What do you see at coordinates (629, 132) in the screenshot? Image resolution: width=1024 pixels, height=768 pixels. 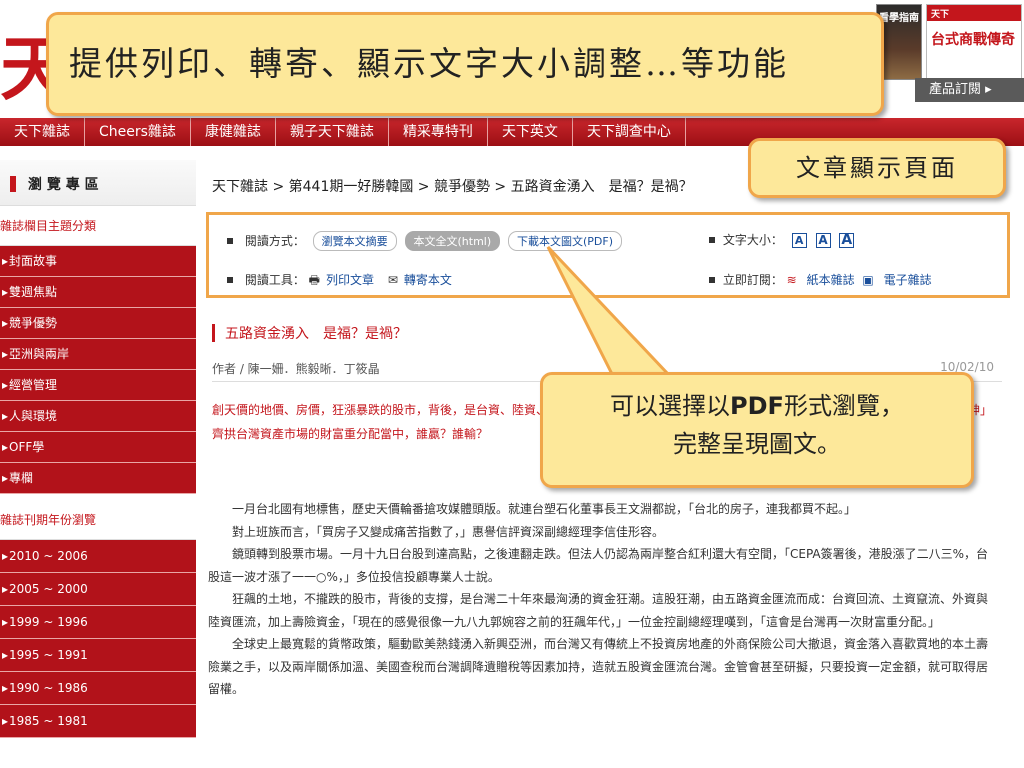 I see `nav-item-survey: 天下調查中心` at bounding box center [629, 132].